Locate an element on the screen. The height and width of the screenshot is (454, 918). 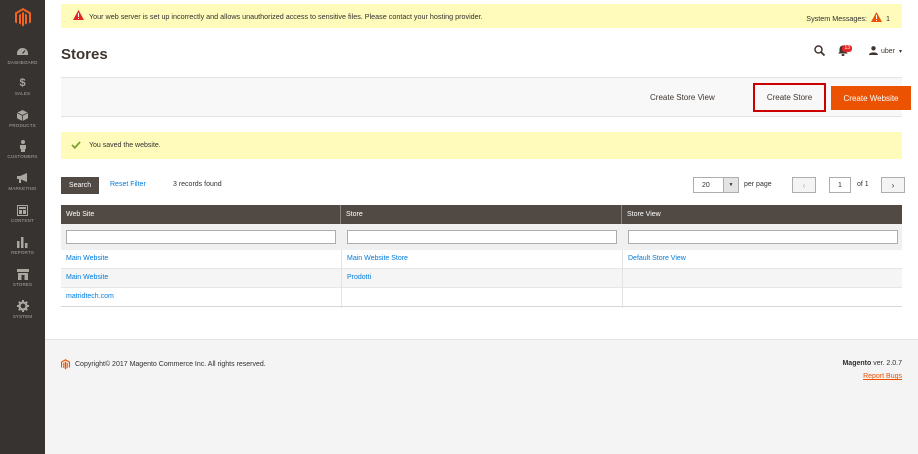
sidebar-item-system: SYSTEM is located at coordinates (22, 315).